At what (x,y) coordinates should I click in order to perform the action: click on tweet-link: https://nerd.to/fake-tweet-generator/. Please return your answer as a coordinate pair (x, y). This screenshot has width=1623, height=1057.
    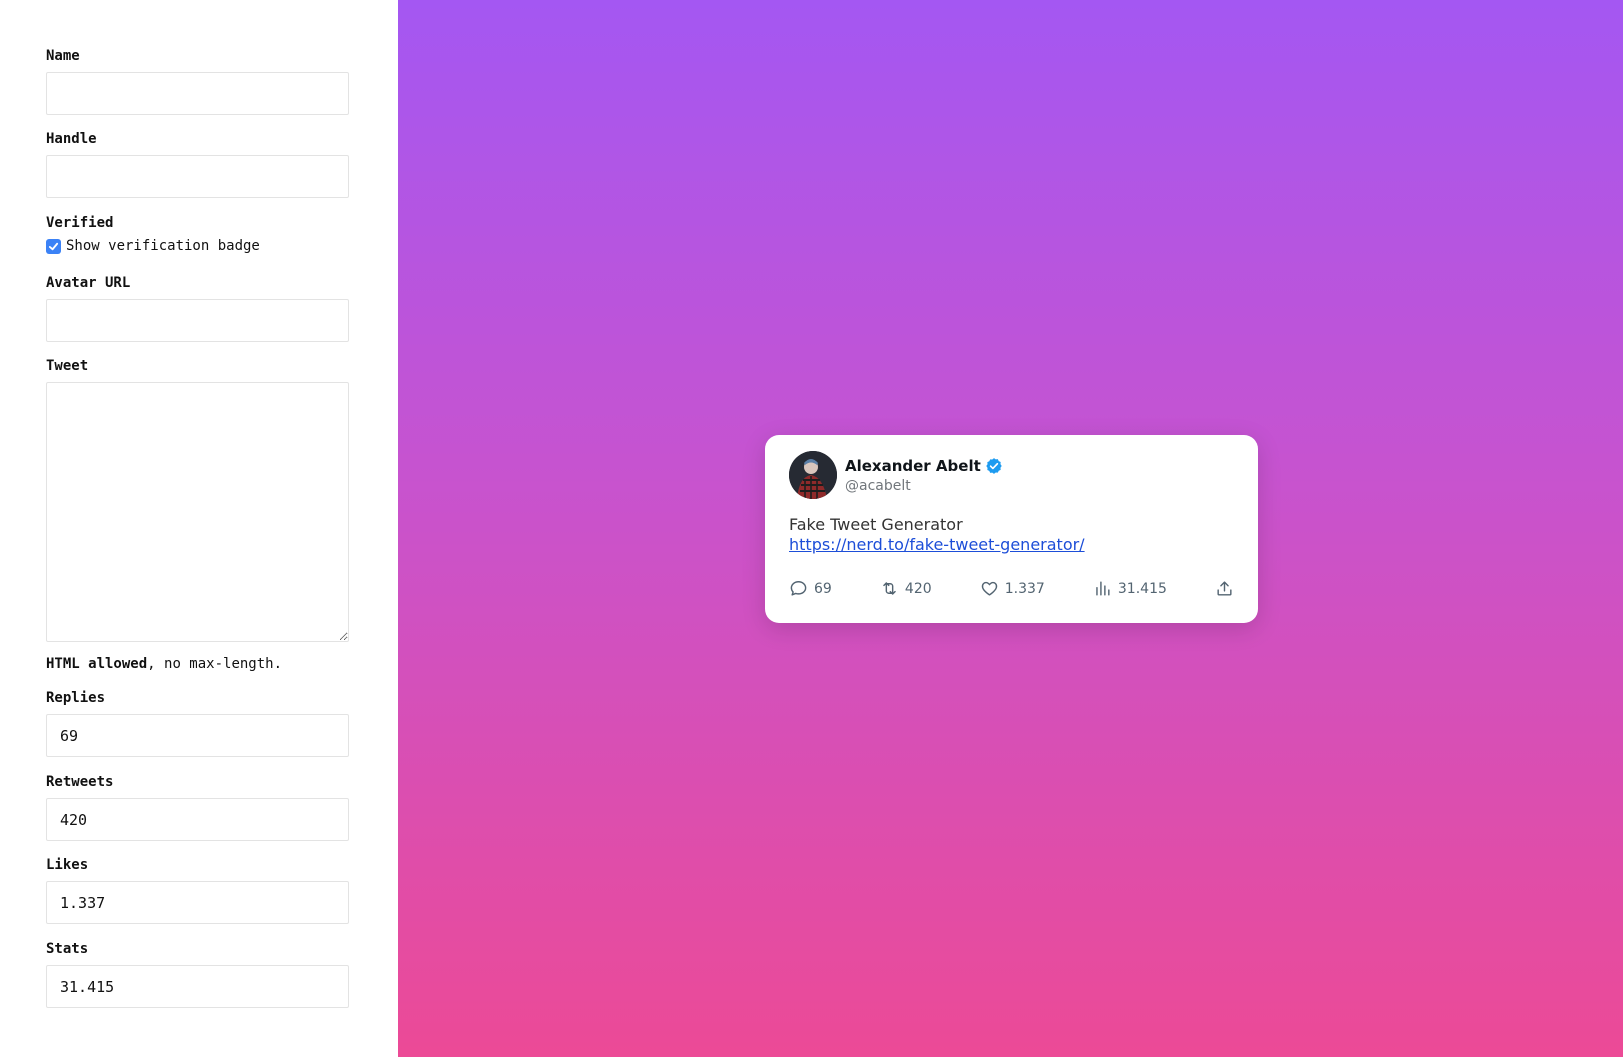
    Looking at the image, I should click on (937, 544).